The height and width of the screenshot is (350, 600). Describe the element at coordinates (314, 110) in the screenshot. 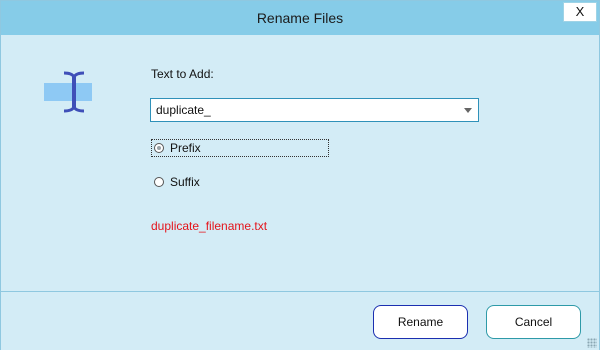

I see `text-to-add-combobox: duplicate_` at that location.